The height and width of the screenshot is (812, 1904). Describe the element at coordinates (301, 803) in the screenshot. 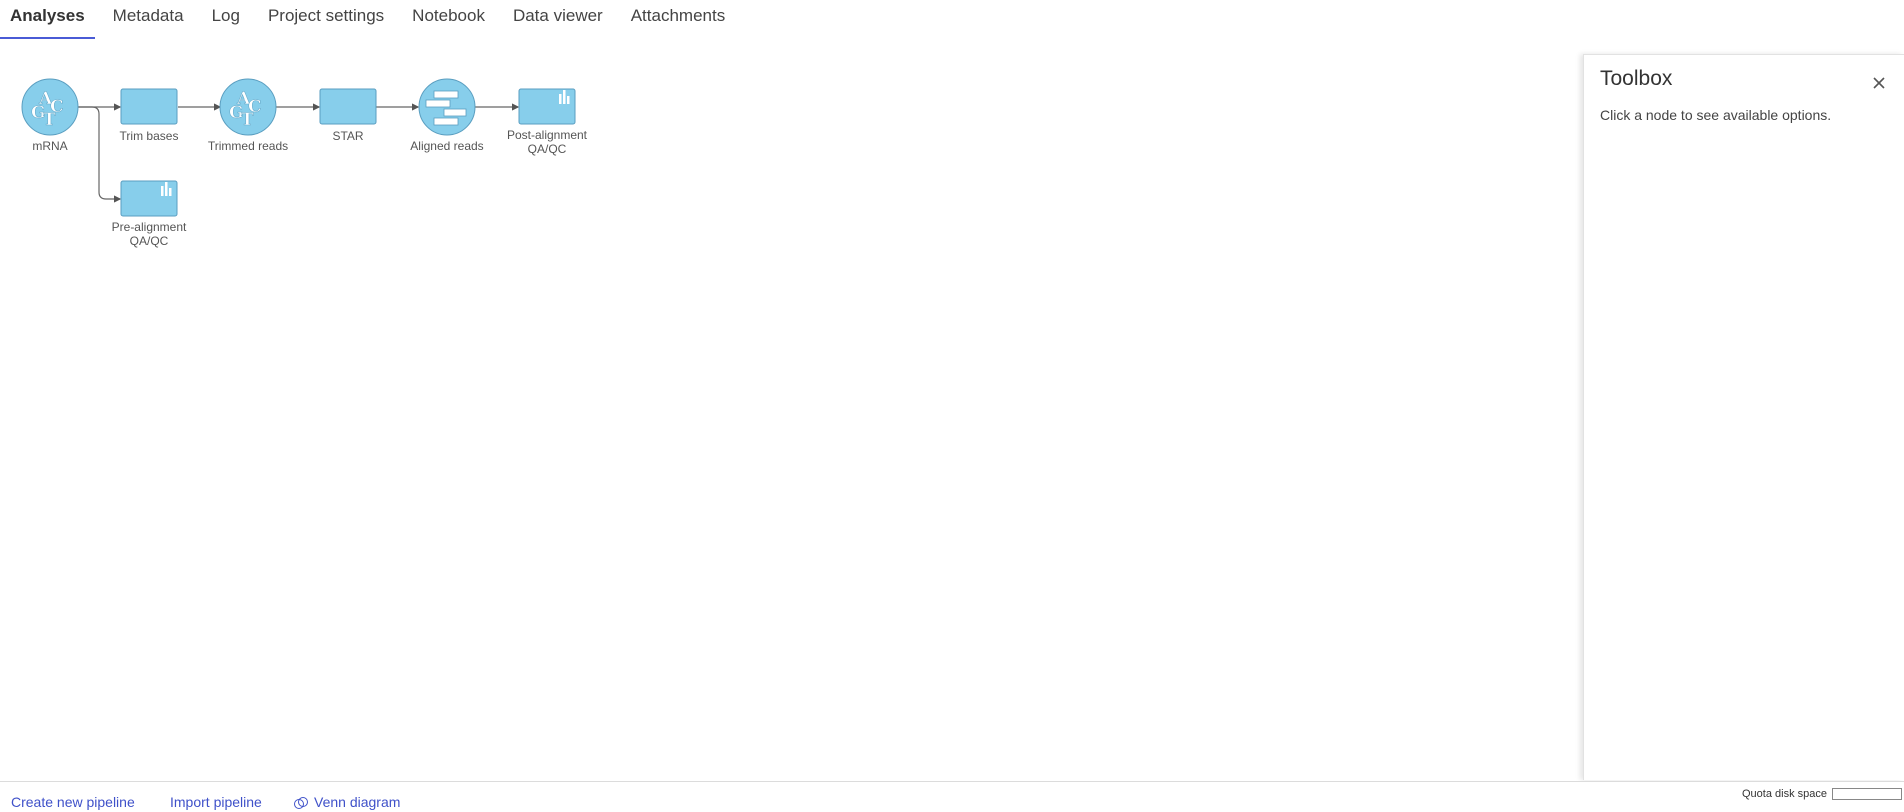

I see `venn-diagram-icon` at that location.